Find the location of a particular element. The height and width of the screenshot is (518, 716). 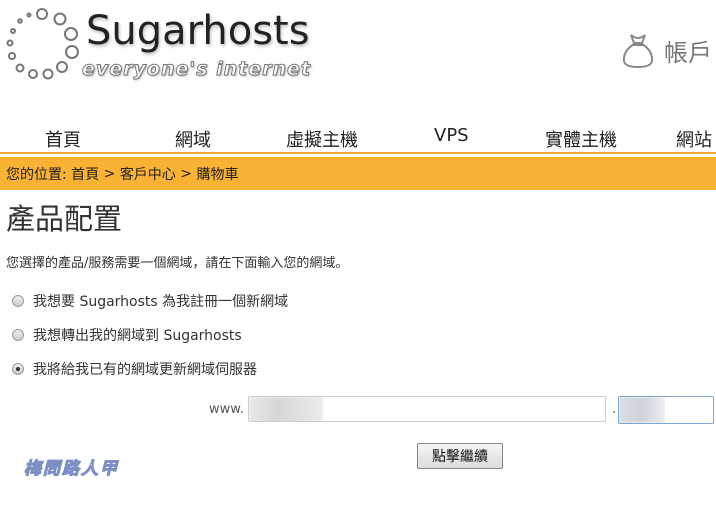

main-nav: 首頁 網域 虛擬主機 VPS 實體主機 網站 is located at coordinates (358, 137).